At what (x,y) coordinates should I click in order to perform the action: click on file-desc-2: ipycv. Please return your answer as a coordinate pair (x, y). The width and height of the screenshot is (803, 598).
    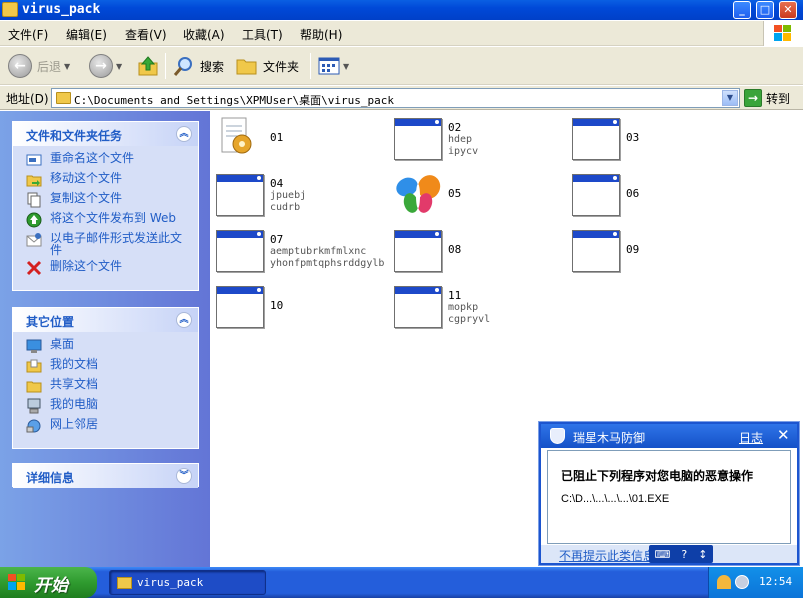
    Looking at the image, I should click on (463, 151).